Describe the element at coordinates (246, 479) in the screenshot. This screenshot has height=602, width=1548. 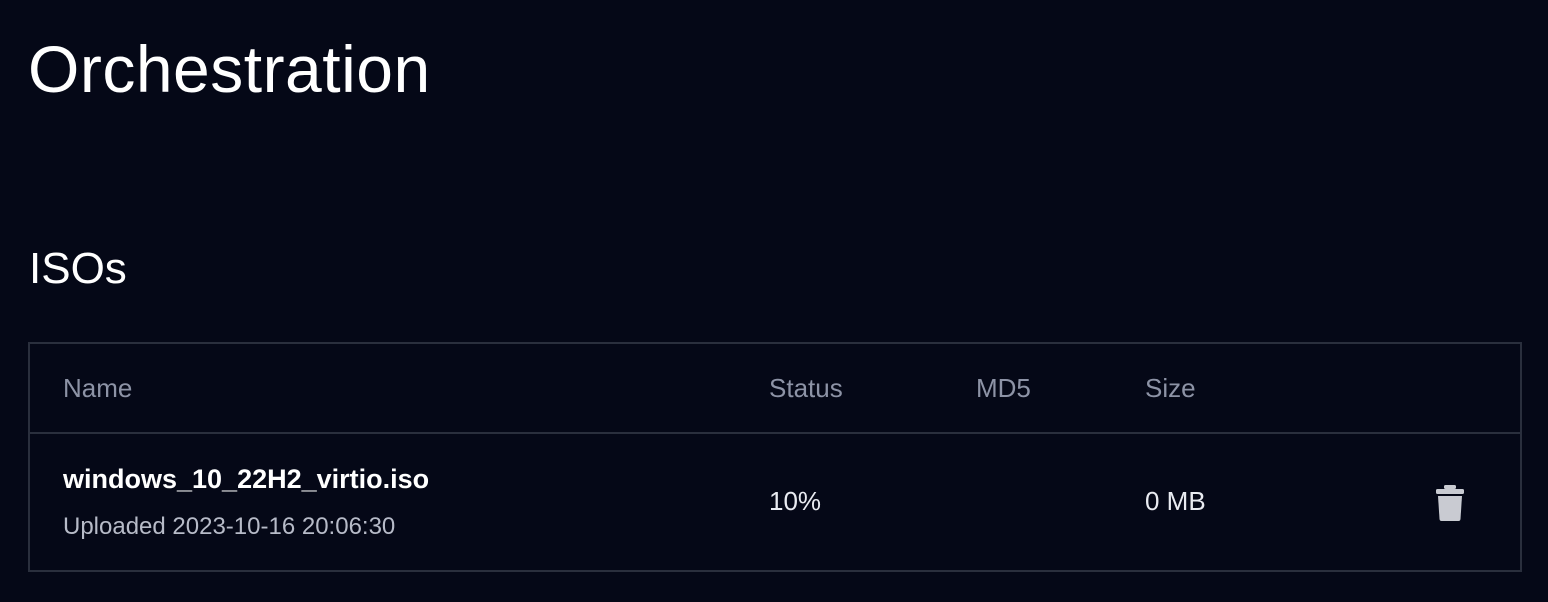
I see `iso-file-name: windows_10_22H2_virtio.iso` at that location.